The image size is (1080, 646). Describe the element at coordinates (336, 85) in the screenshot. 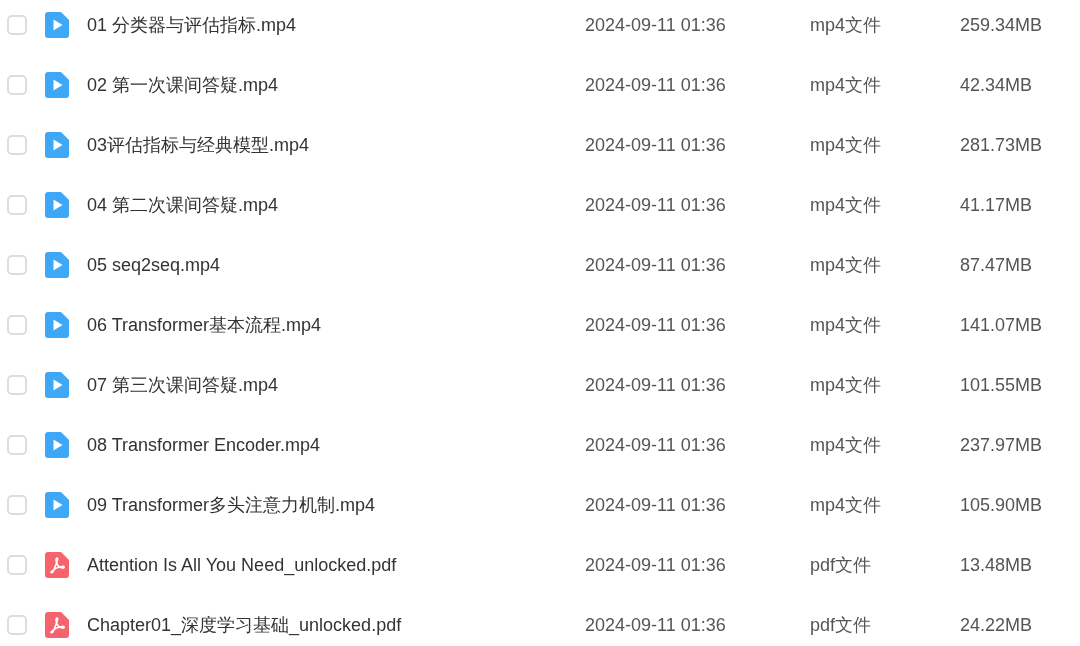

I see `file-name: 02 第一次课间答疑.mp4` at that location.